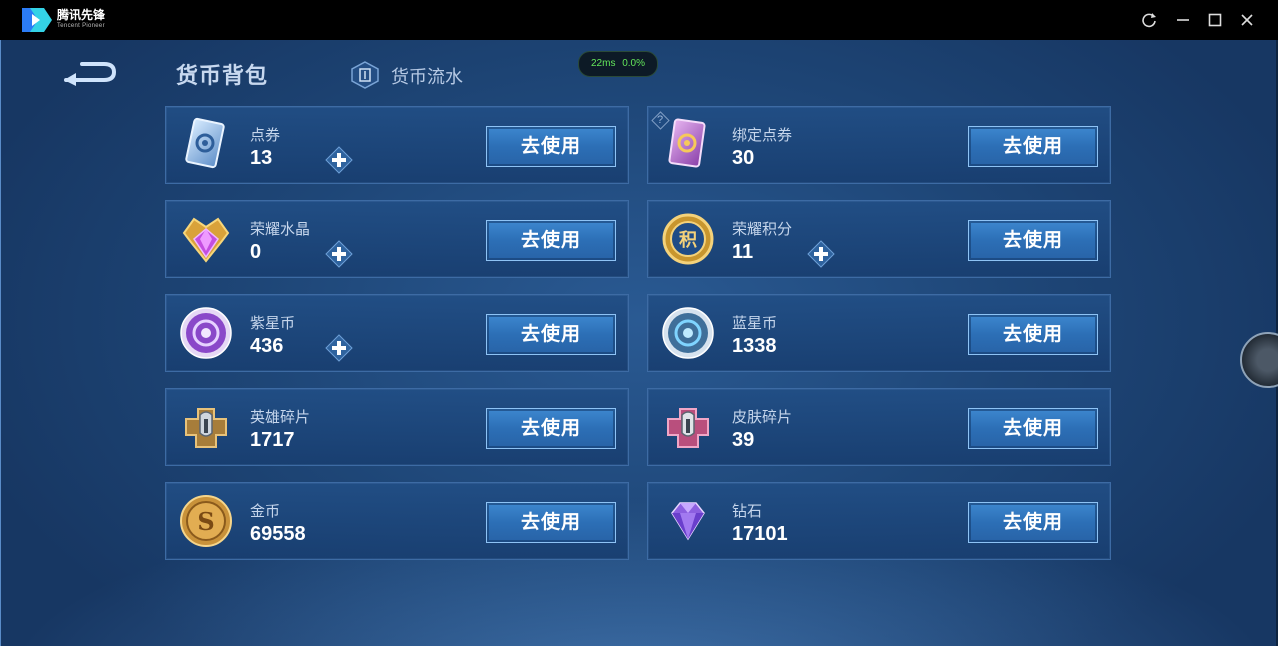 The image size is (1278, 646). Describe the element at coordinates (397, 427) in the screenshot. I see `currency-card: 英雄碎片 1717 去使用` at that location.